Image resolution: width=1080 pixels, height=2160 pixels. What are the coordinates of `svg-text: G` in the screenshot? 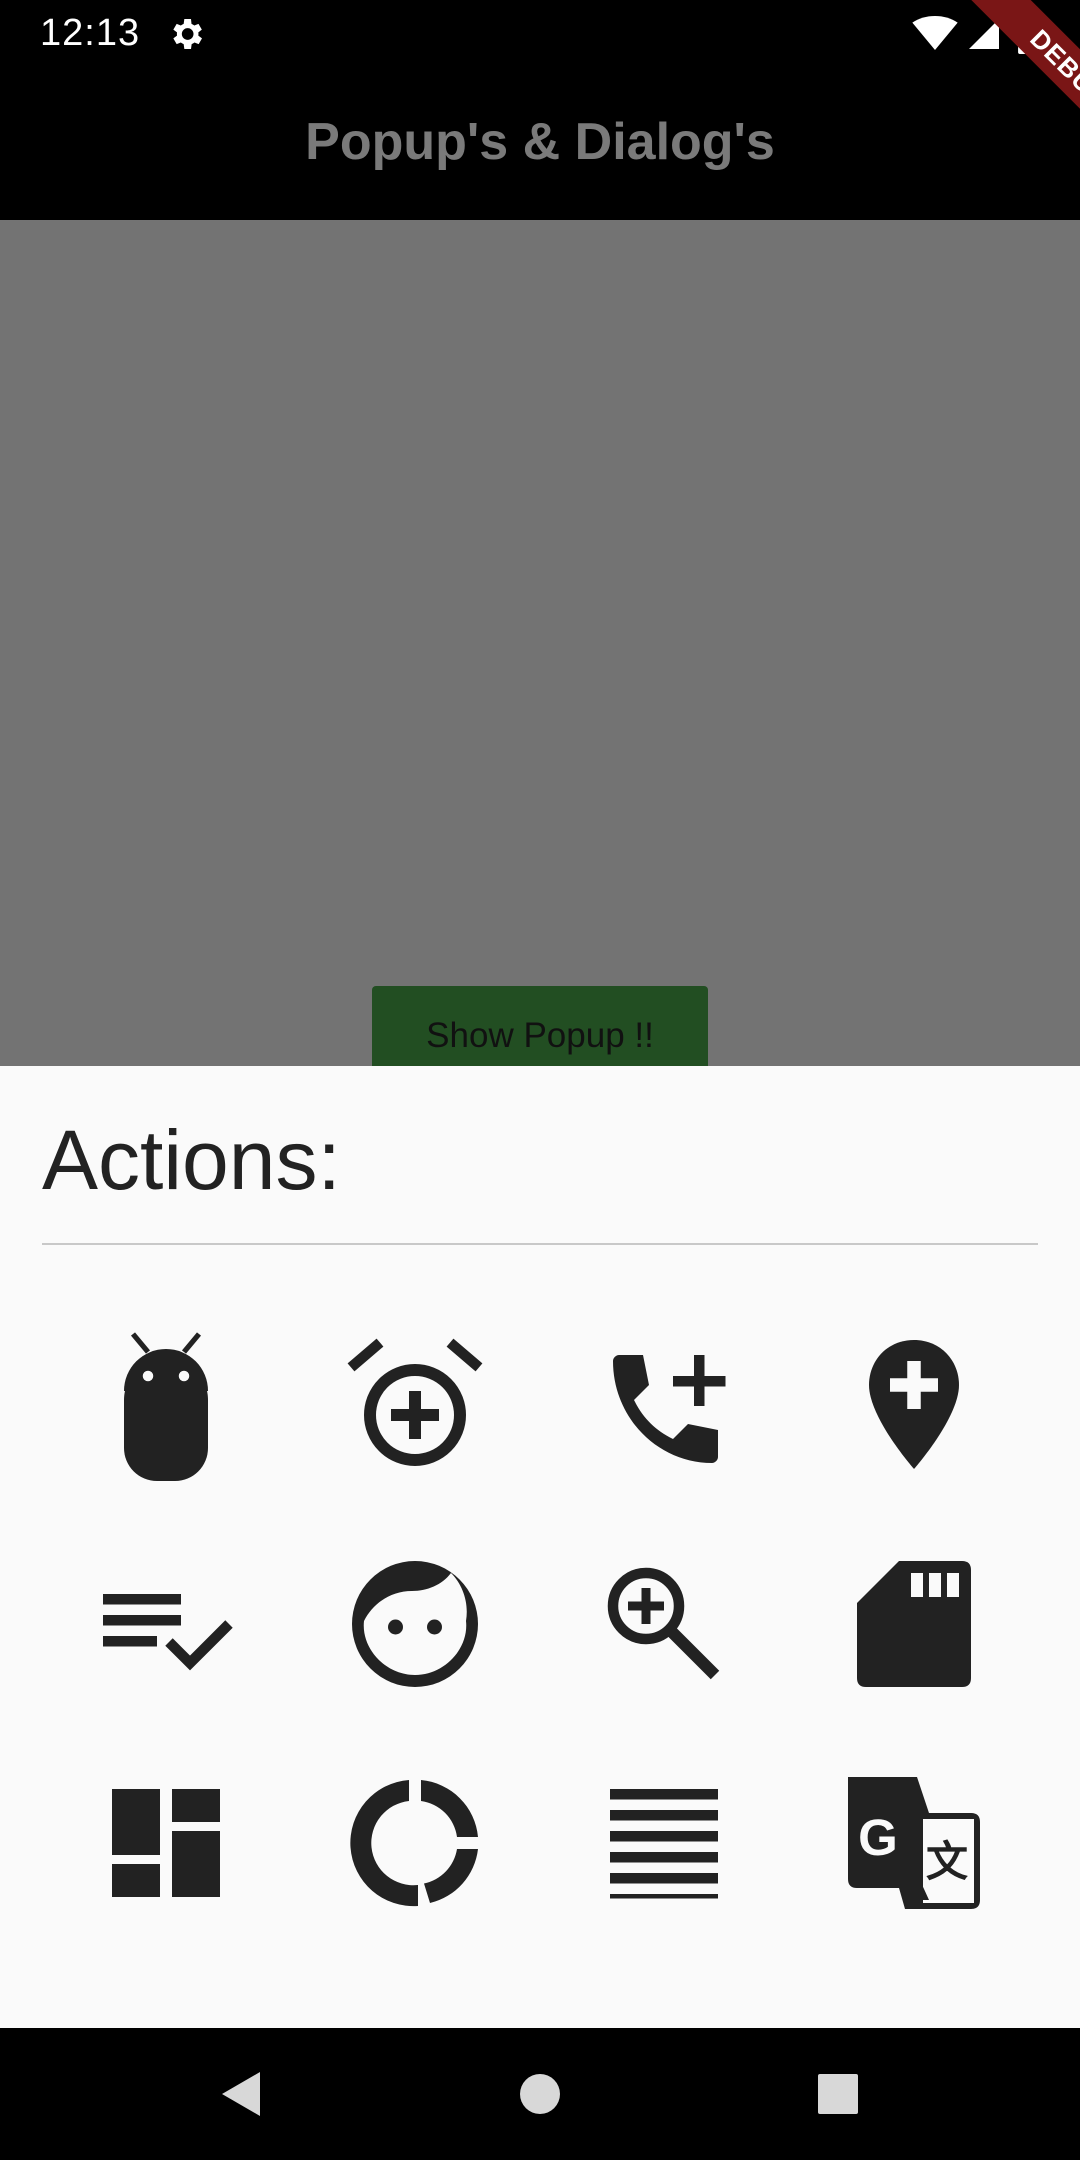 It's located at (878, 1837).